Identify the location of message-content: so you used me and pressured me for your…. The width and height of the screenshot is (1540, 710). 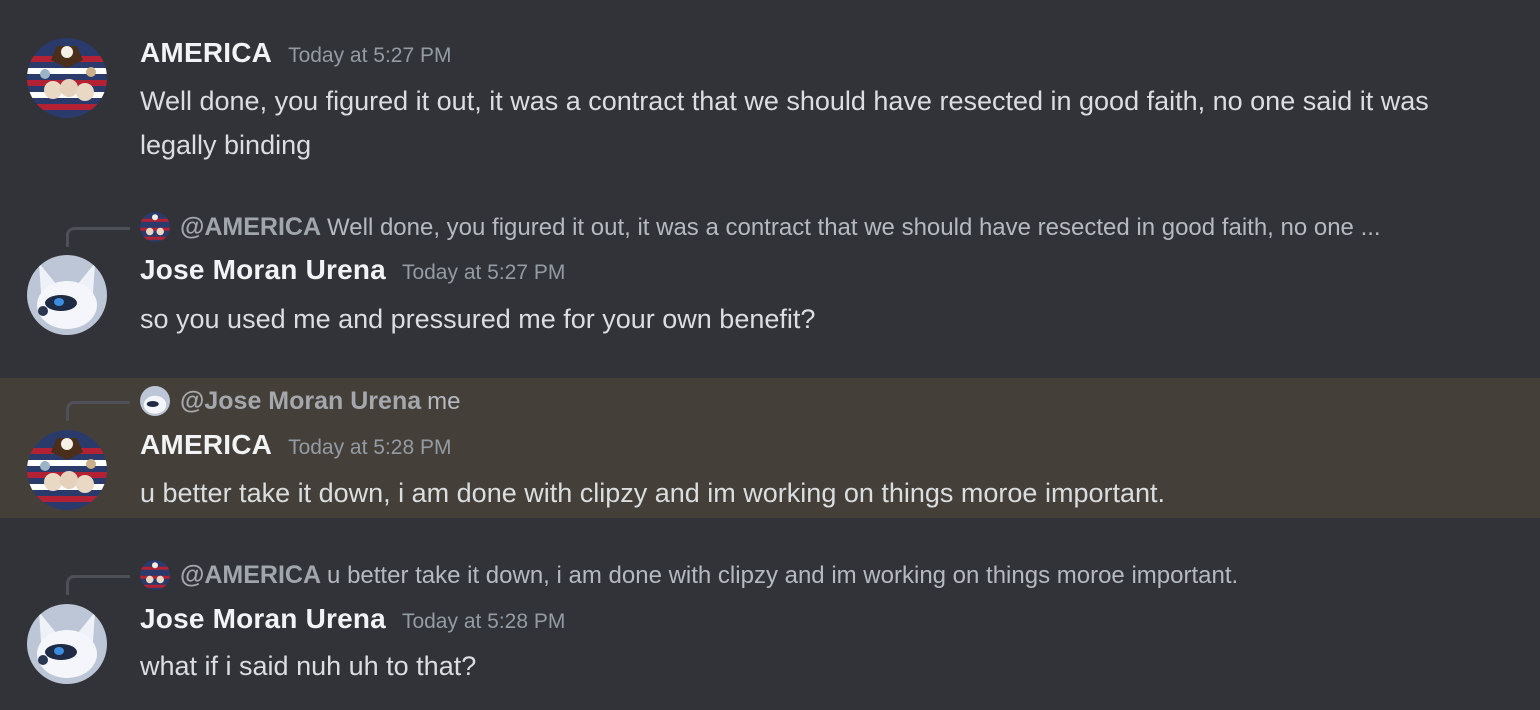
(478, 319).